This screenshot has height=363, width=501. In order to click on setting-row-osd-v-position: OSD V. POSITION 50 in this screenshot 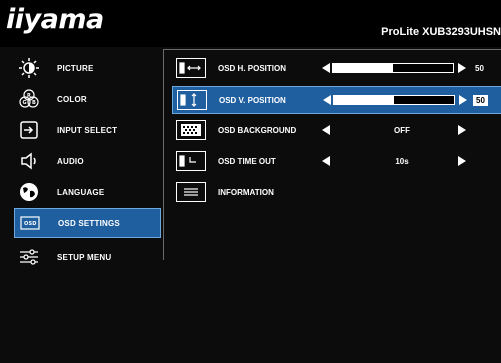, I will do `click(336, 100)`.